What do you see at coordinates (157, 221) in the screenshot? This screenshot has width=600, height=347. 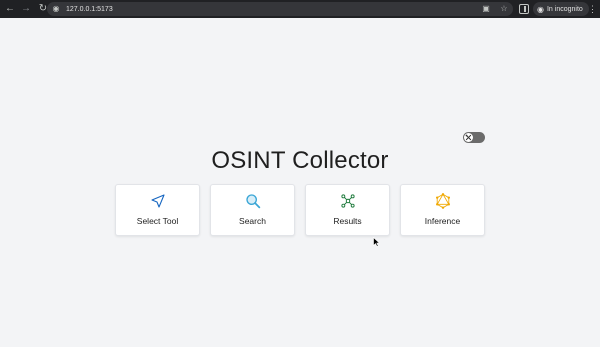 I see `card-label: Select Tool` at bounding box center [157, 221].